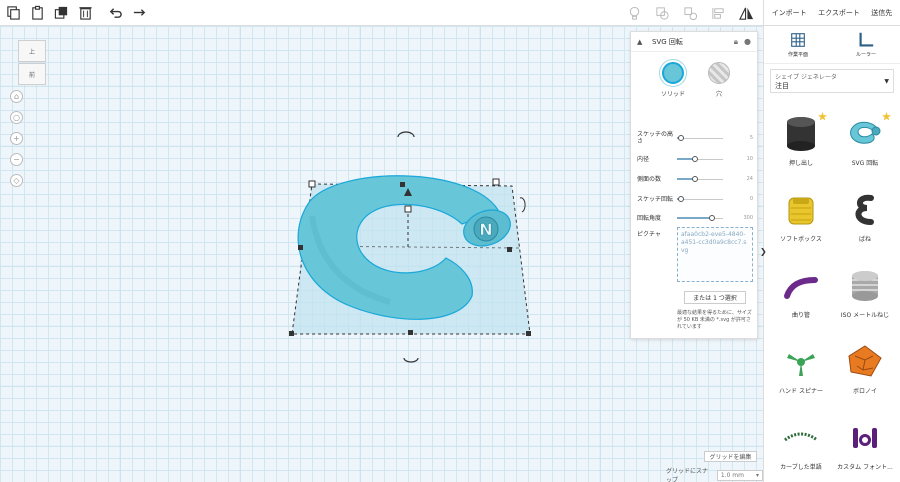 The image size is (900, 482). I want to click on property-row: 内径 10, so click(695, 159).